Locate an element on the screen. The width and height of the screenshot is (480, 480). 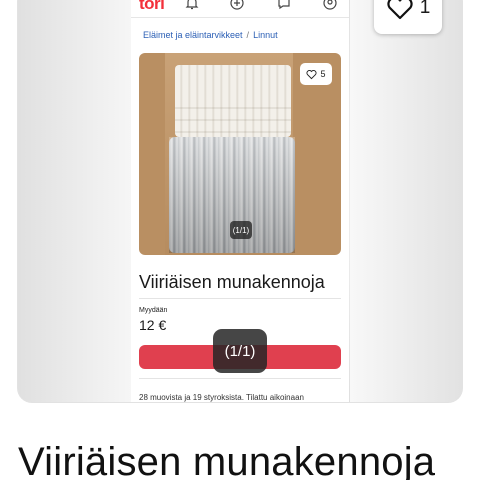
image-counter: (1/1) is located at coordinates (240, 351).